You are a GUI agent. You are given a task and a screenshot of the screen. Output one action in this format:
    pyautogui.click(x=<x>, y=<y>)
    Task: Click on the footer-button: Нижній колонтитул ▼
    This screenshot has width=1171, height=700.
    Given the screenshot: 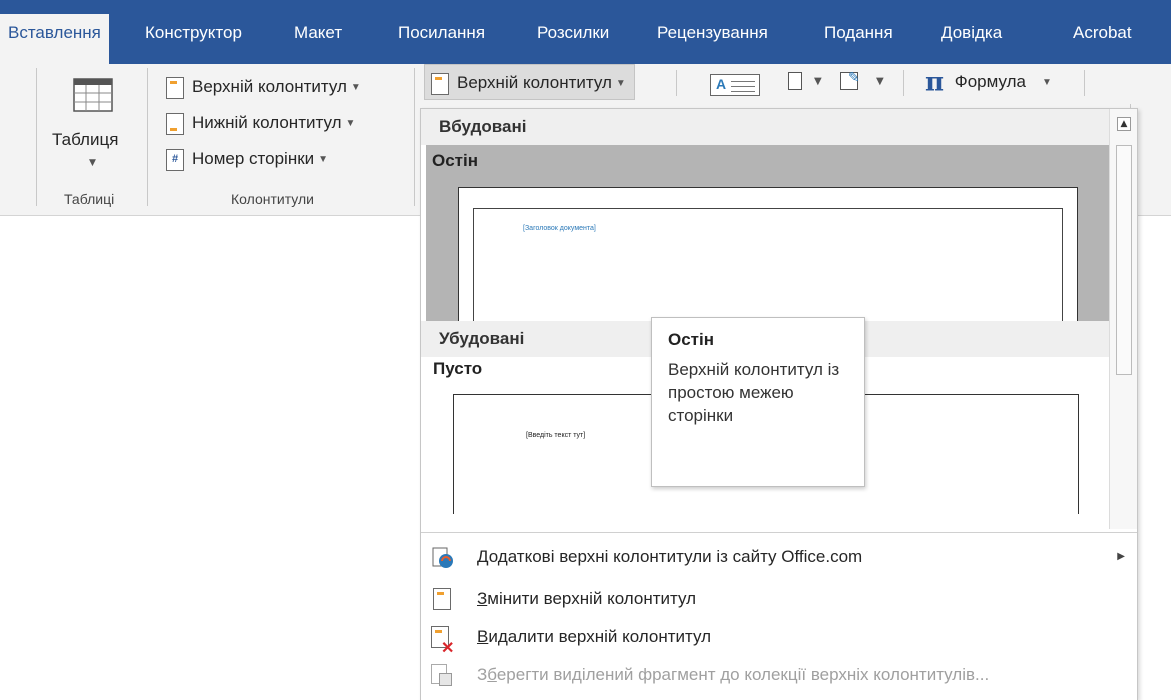 What is the action you would take?
    pyautogui.click(x=260, y=123)
    